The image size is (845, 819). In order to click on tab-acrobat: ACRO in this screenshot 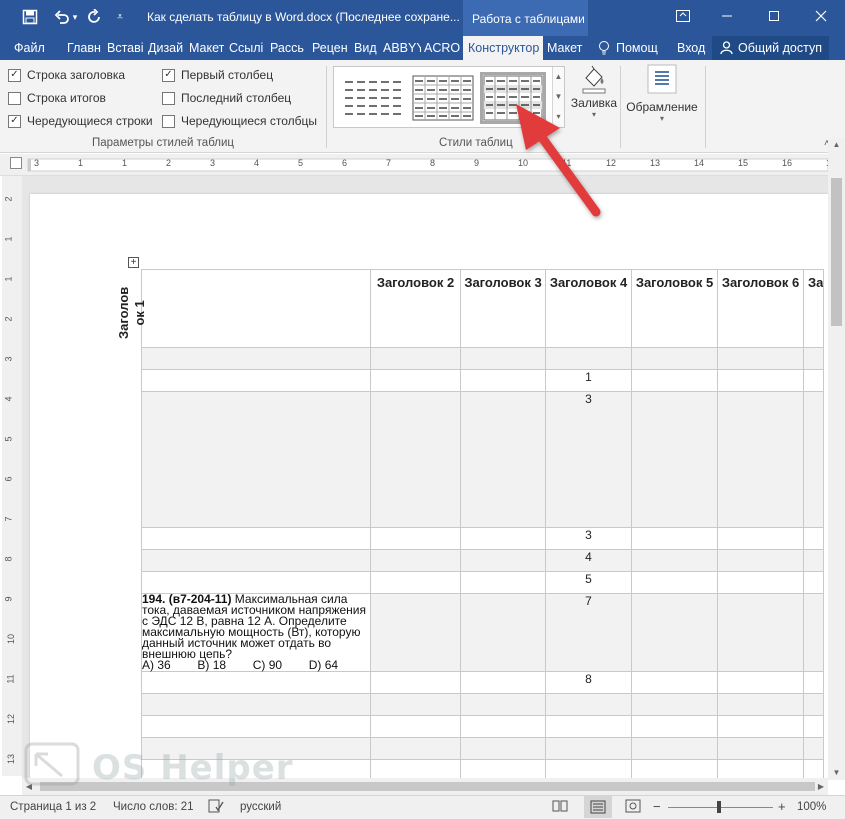, I will do `click(442, 48)`.